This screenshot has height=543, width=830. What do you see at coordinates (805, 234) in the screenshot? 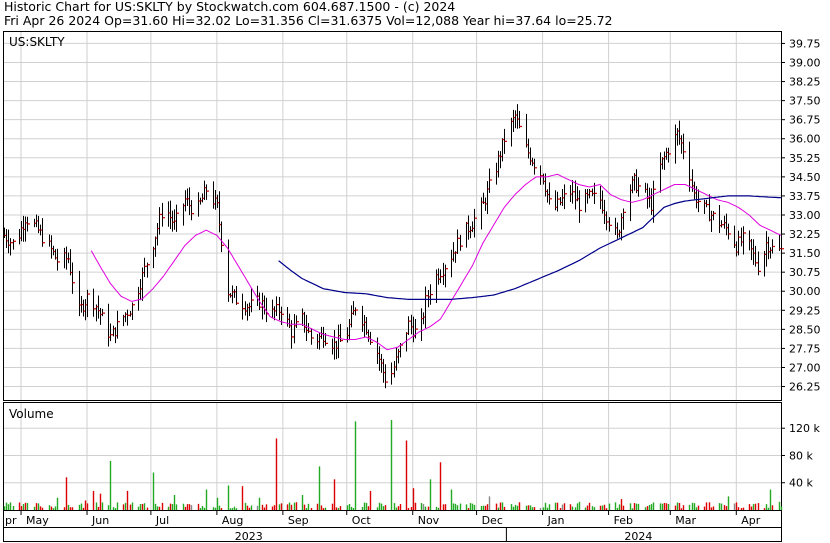
I see `price-tick-label: 32.25` at bounding box center [805, 234].